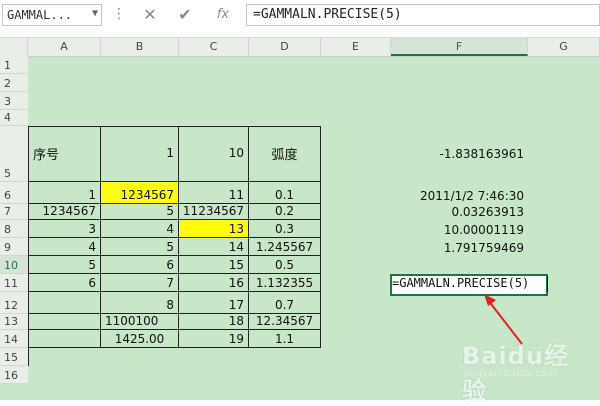 The height and width of the screenshot is (406, 600). Describe the element at coordinates (14, 339) in the screenshot. I see `row-header-14: 14` at that location.